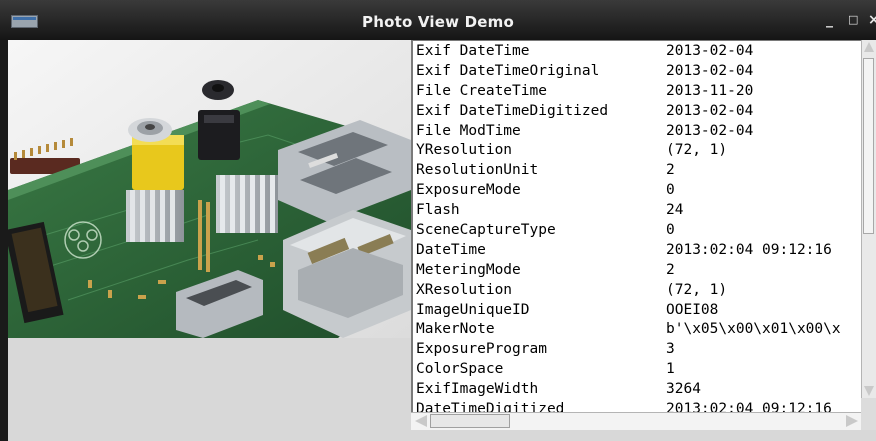 This screenshot has height=441, width=876. What do you see at coordinates (473, 309) in the screenshot?
I see `exif-key: ImageUniqueID` at bounding box center [473, 309].